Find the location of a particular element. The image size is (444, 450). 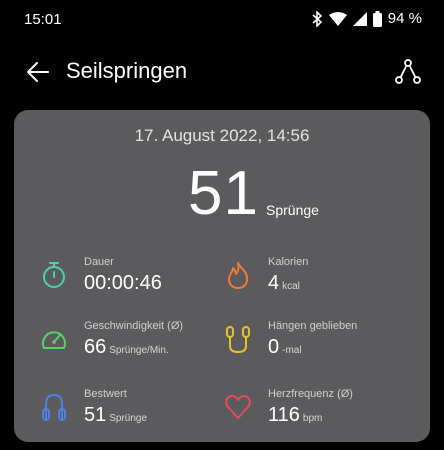

jumps-unit: Sprünge is located at coordinates (292, 210).